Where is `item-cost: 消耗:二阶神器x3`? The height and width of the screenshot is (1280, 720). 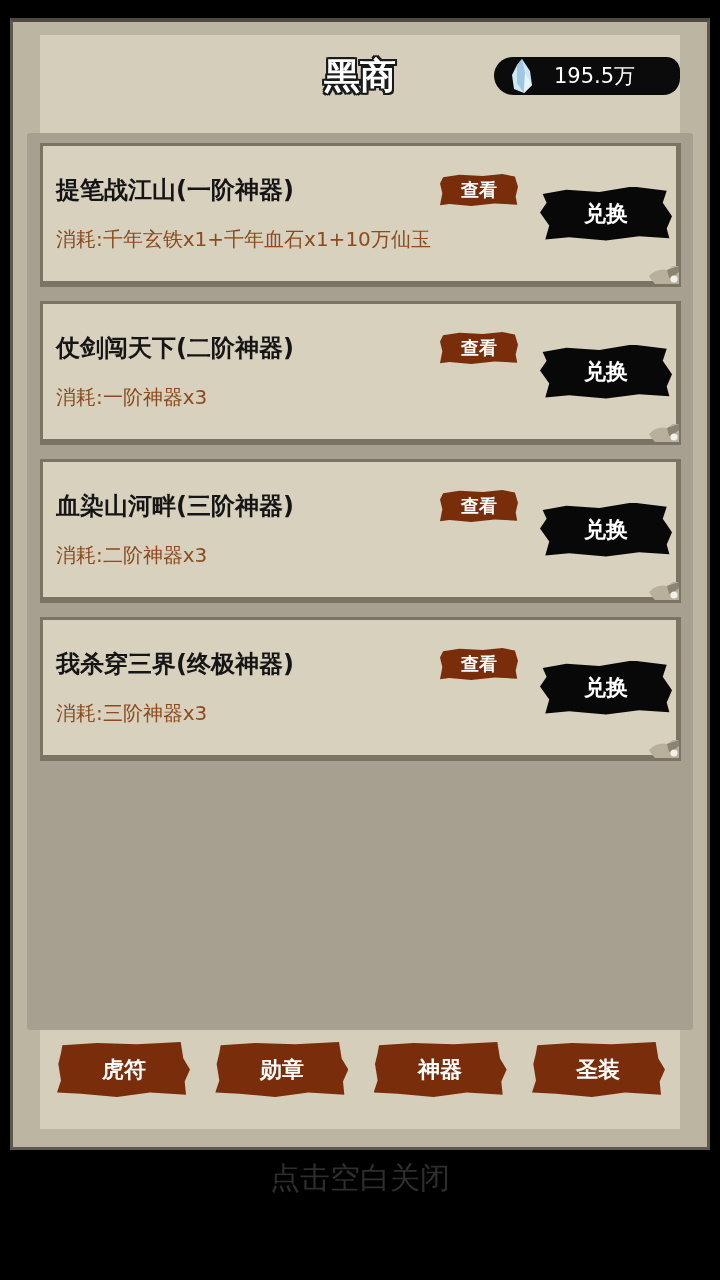
item-cost: 消耗:二阶神器x3 is located at coordinates (132, 555).